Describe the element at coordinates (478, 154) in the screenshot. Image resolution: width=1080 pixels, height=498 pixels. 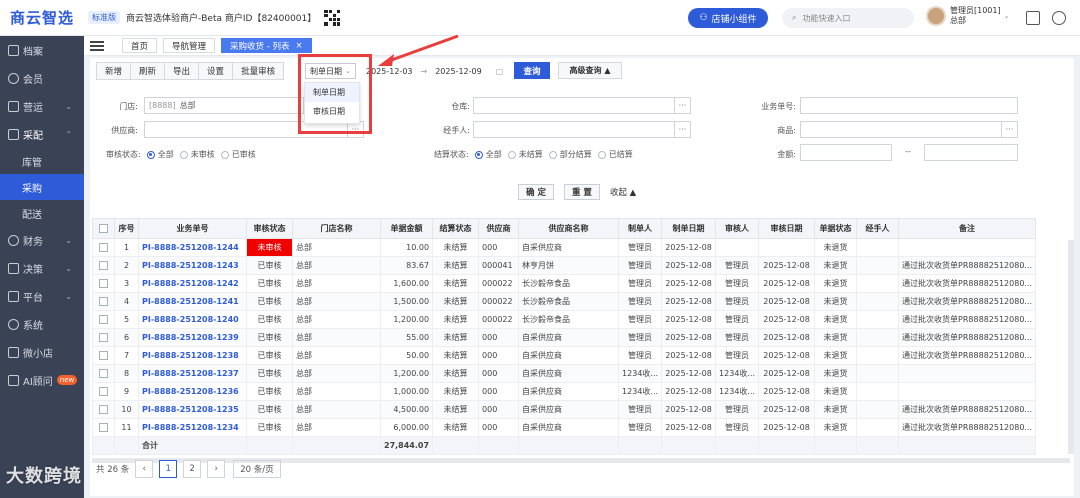
I see `settle-radio-all` at that location.